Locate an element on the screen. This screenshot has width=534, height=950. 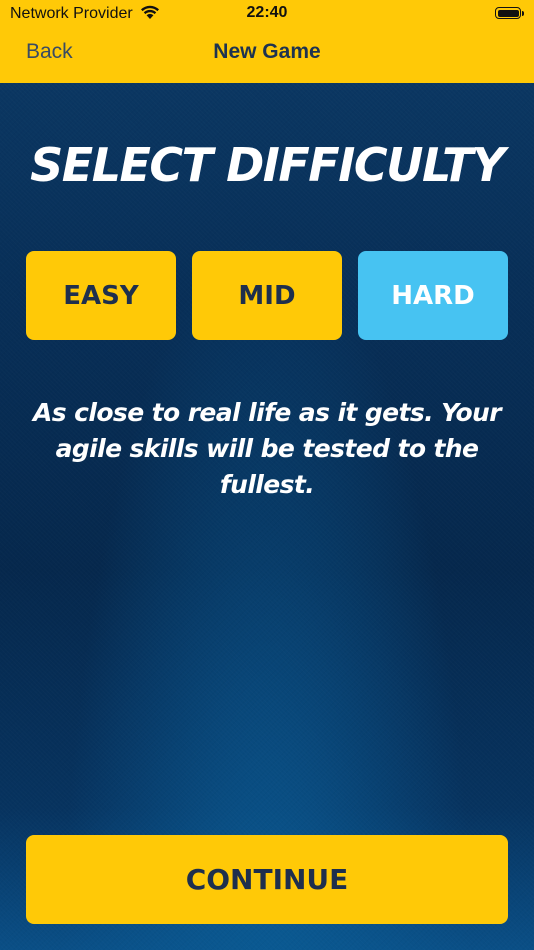
difficulty-mid-button: MID is located at coordinates (267, 295).